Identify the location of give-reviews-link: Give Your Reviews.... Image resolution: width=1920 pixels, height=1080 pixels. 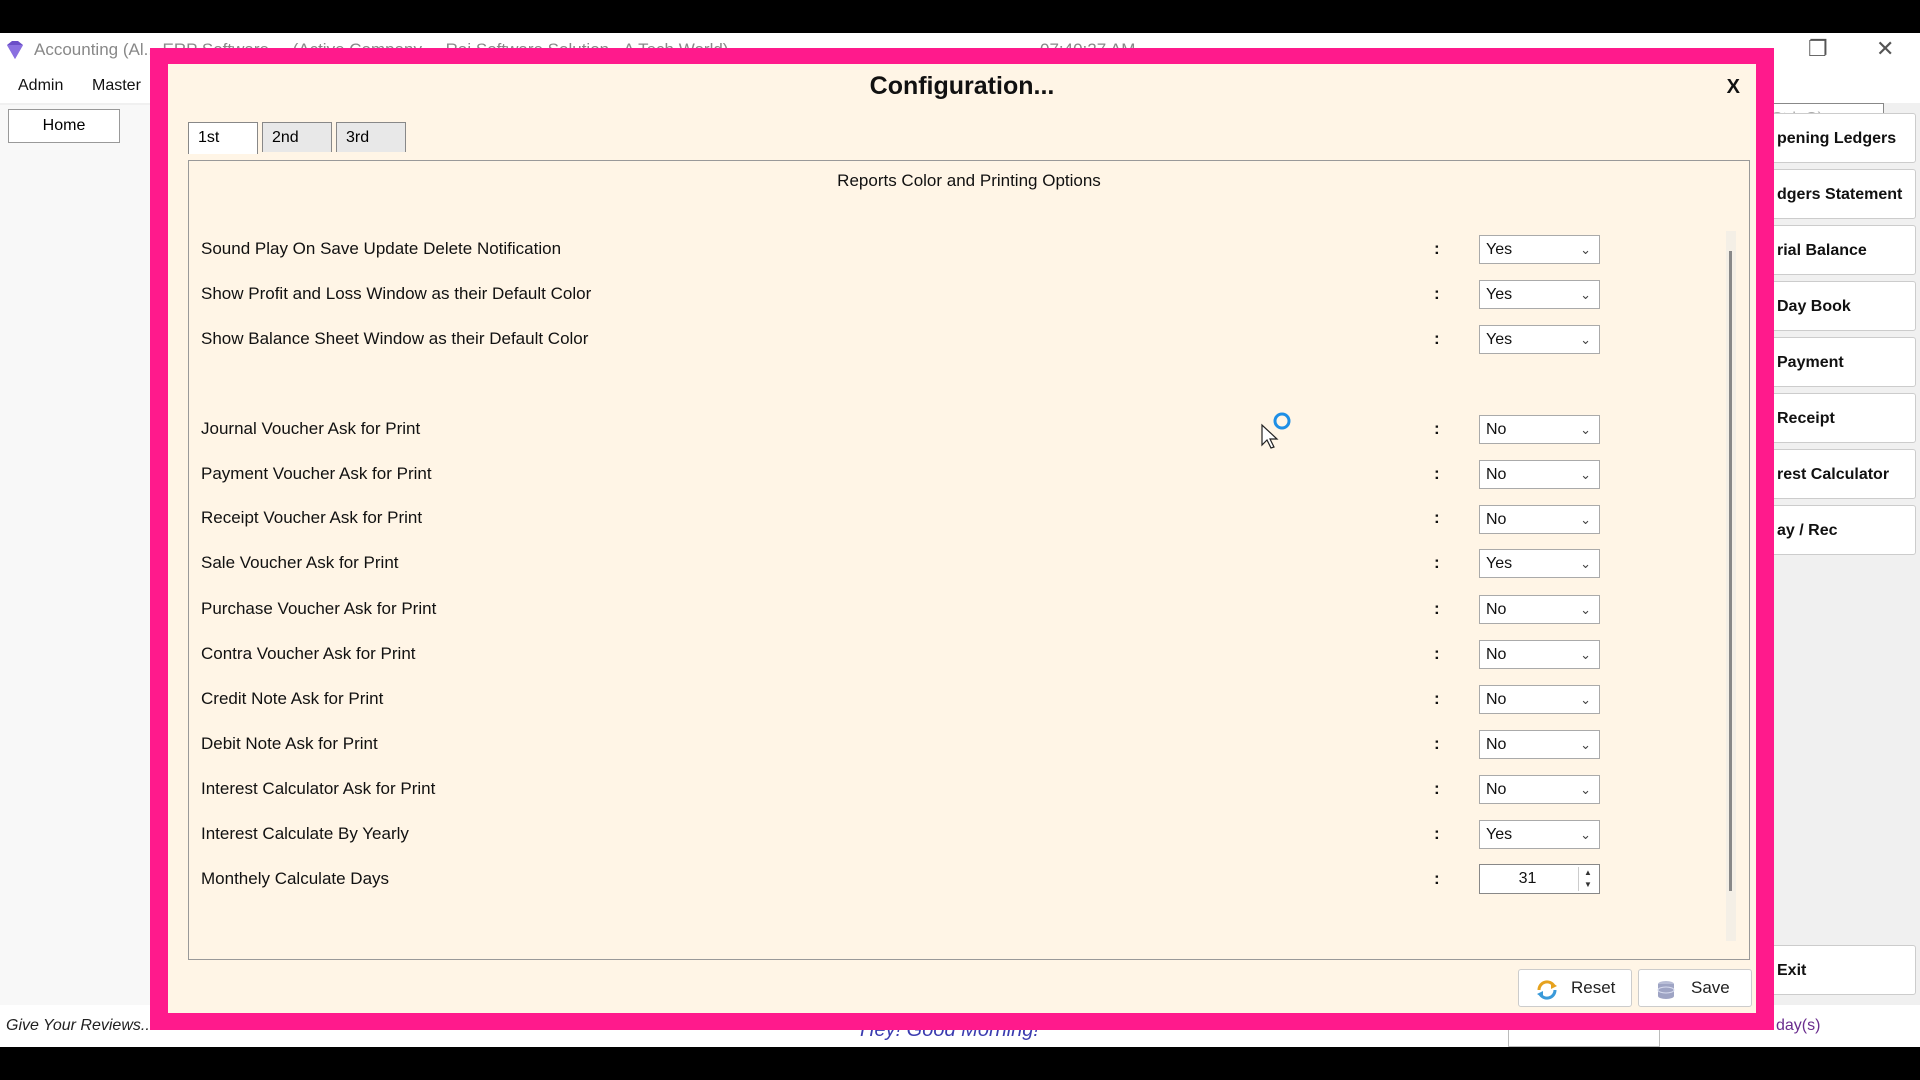
(80, 1026).